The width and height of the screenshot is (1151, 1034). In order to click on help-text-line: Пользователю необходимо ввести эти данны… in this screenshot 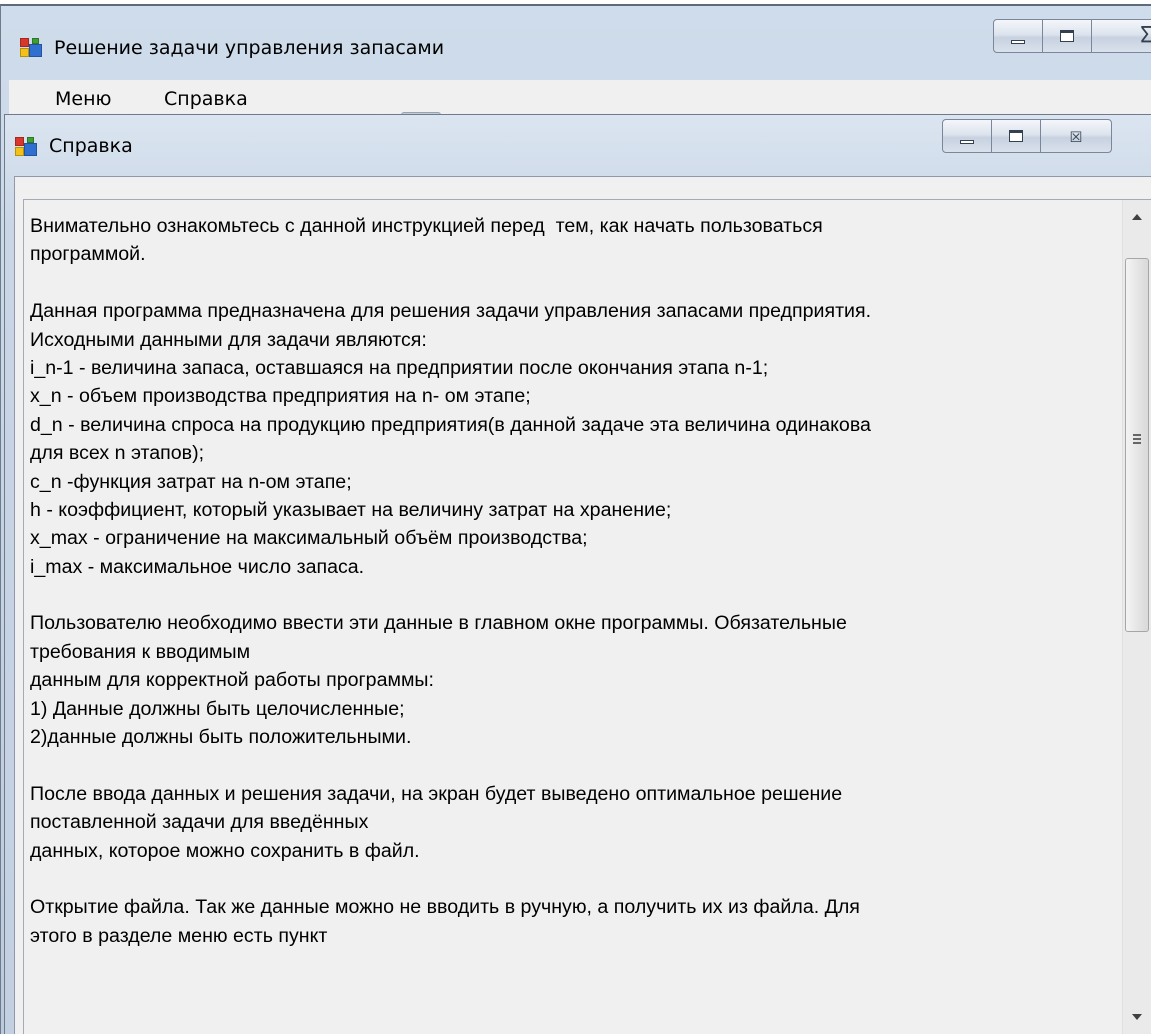, I will do `click(438, 623)`.